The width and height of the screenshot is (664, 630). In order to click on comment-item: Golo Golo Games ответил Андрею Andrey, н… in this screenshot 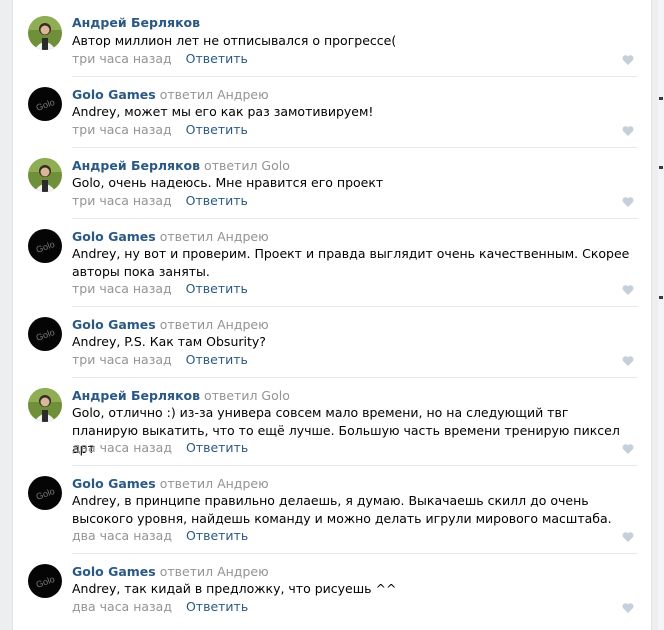, I will do `click(332, 263)`.